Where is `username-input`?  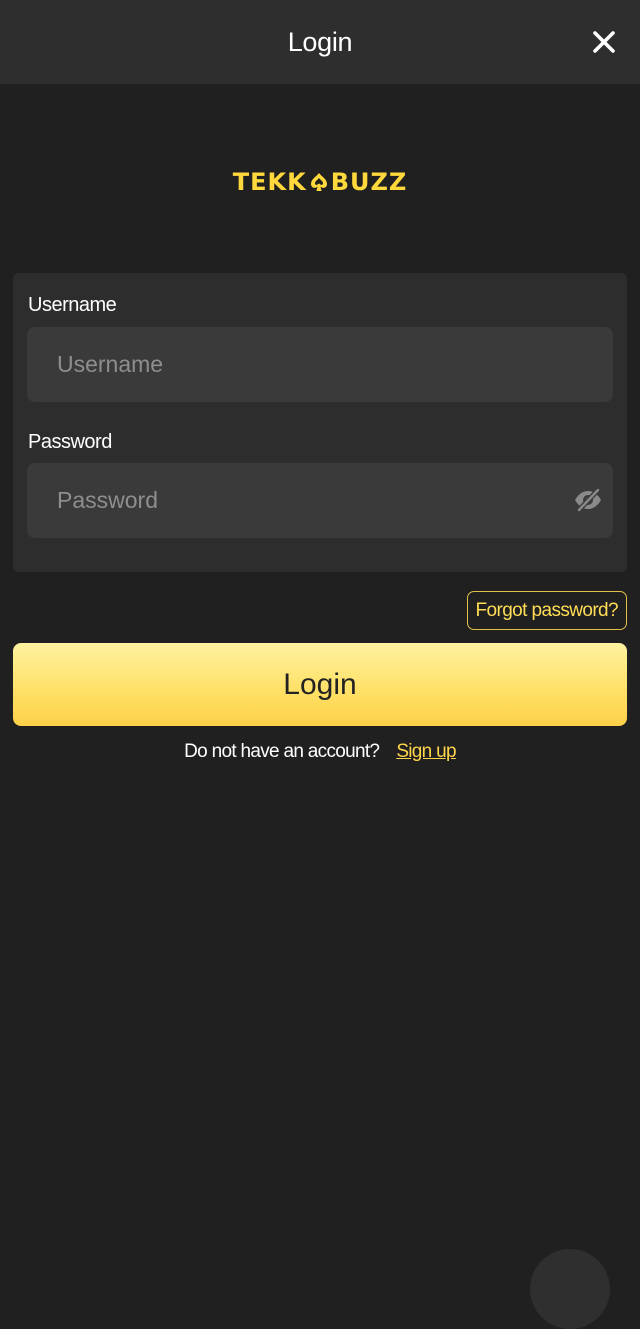 username-input is located at coordinates (320, 364).